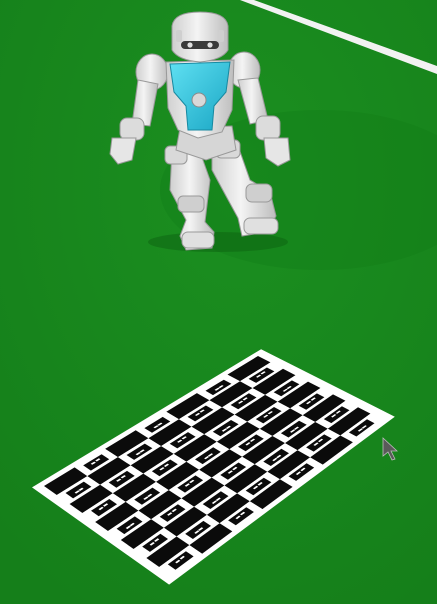 The image size is (437, 604). What do you see at coordinates (200, 37) in the screenshot?
I see `robot-head` at bounding box center [200, 37].